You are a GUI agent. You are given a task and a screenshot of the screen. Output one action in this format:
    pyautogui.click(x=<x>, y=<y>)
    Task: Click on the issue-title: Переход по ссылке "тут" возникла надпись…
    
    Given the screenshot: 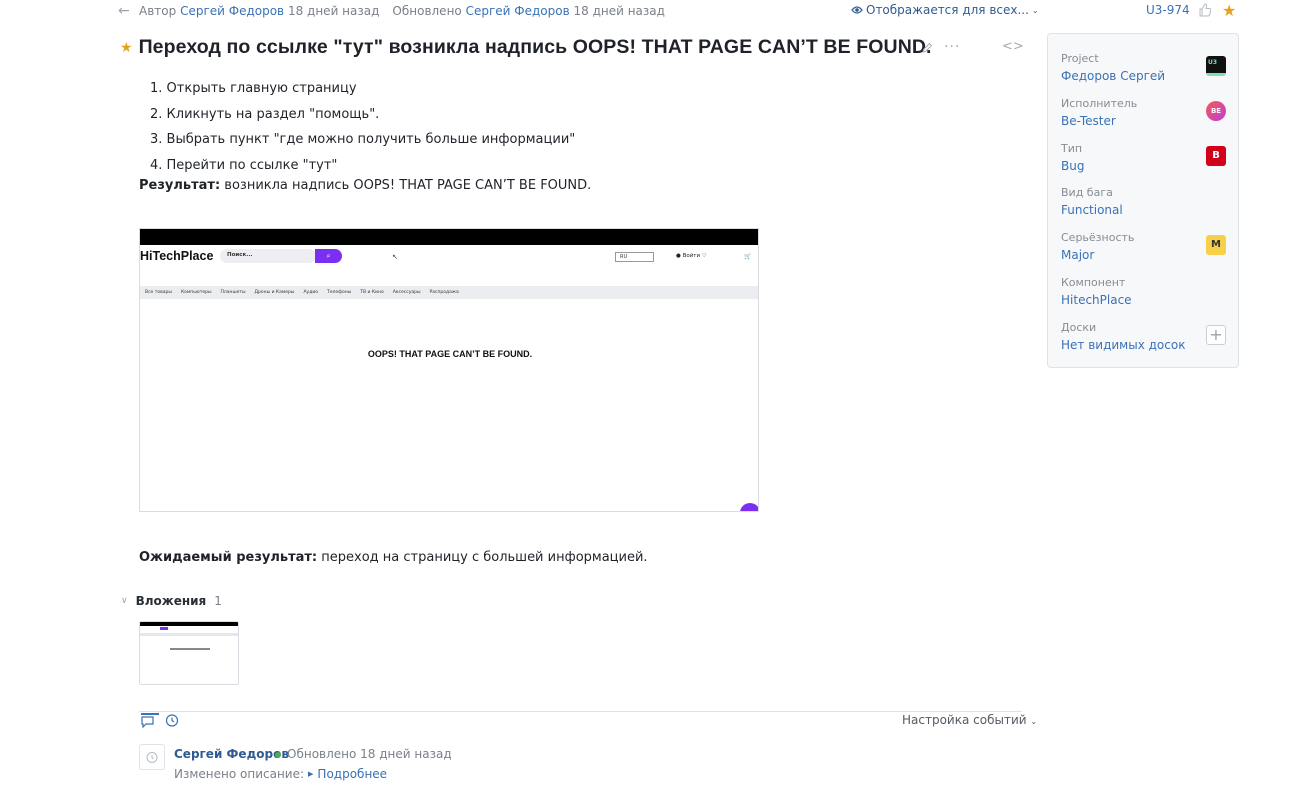 What is the action you would take?
    pyautogui.click(x=535, y=47)
    